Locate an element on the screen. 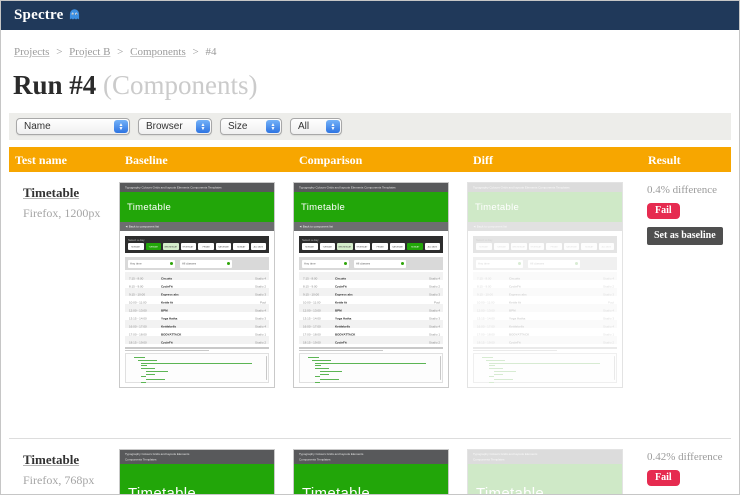 The height and width of the screenshot is (495, 740). breadcrumb-components: Components is located at coordinates (158, 52).